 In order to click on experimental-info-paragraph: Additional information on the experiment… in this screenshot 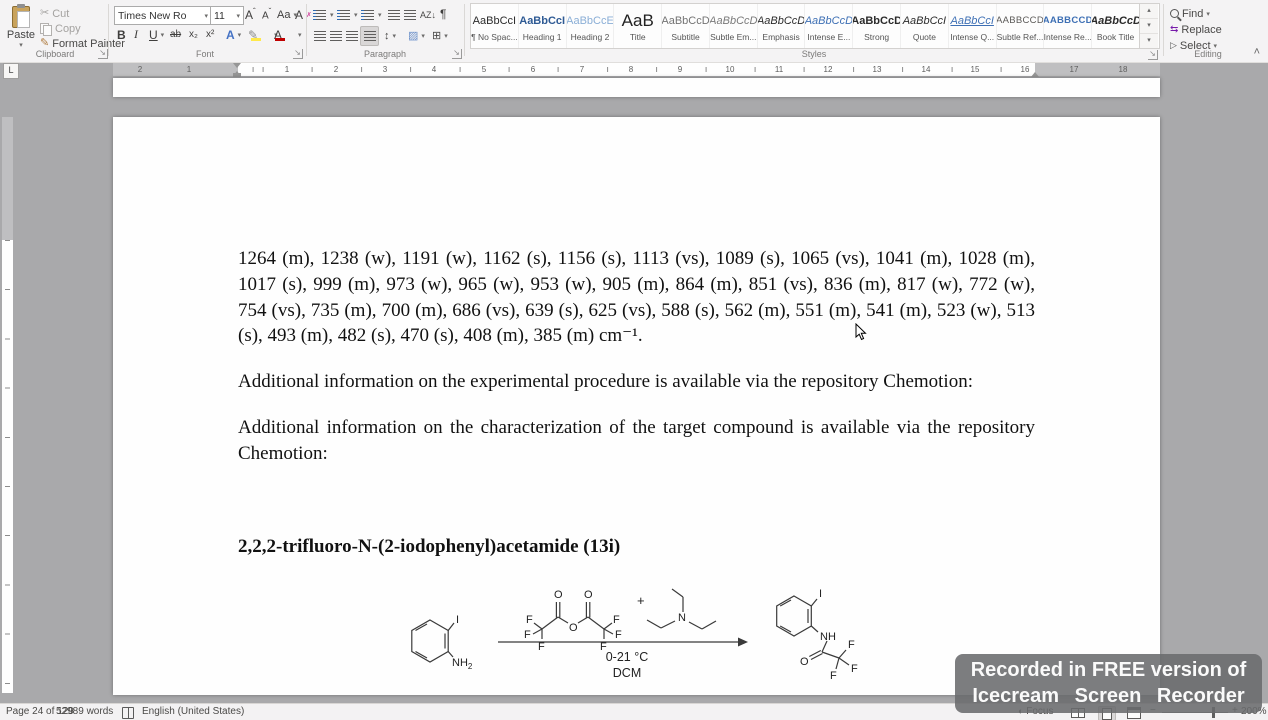, I will do `click(636, 382)`.